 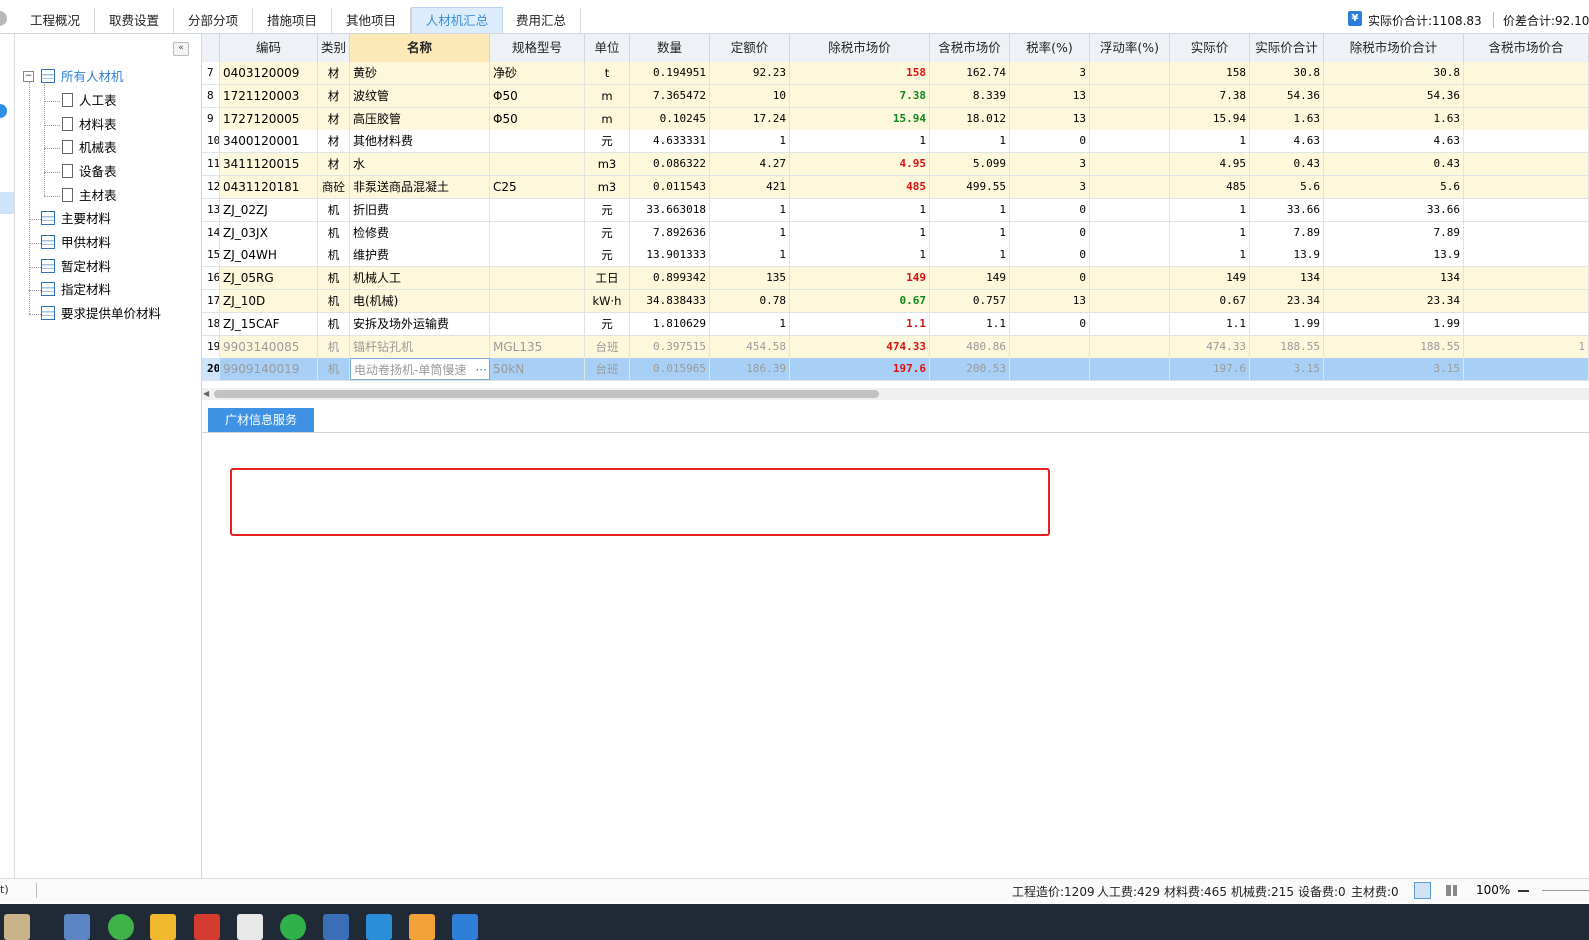 What do you see at coordinates (1394, 346) in the screenshot?
I see `cell-mkt-total: 188.55` at bounding box center [1394, 346].